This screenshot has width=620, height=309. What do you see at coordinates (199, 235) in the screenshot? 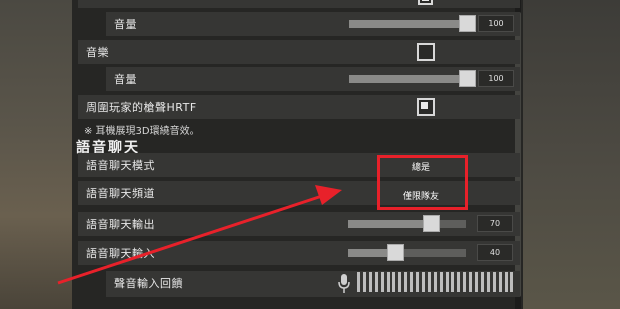
I see `annotation-arrow` at bounding box center [199, 235].